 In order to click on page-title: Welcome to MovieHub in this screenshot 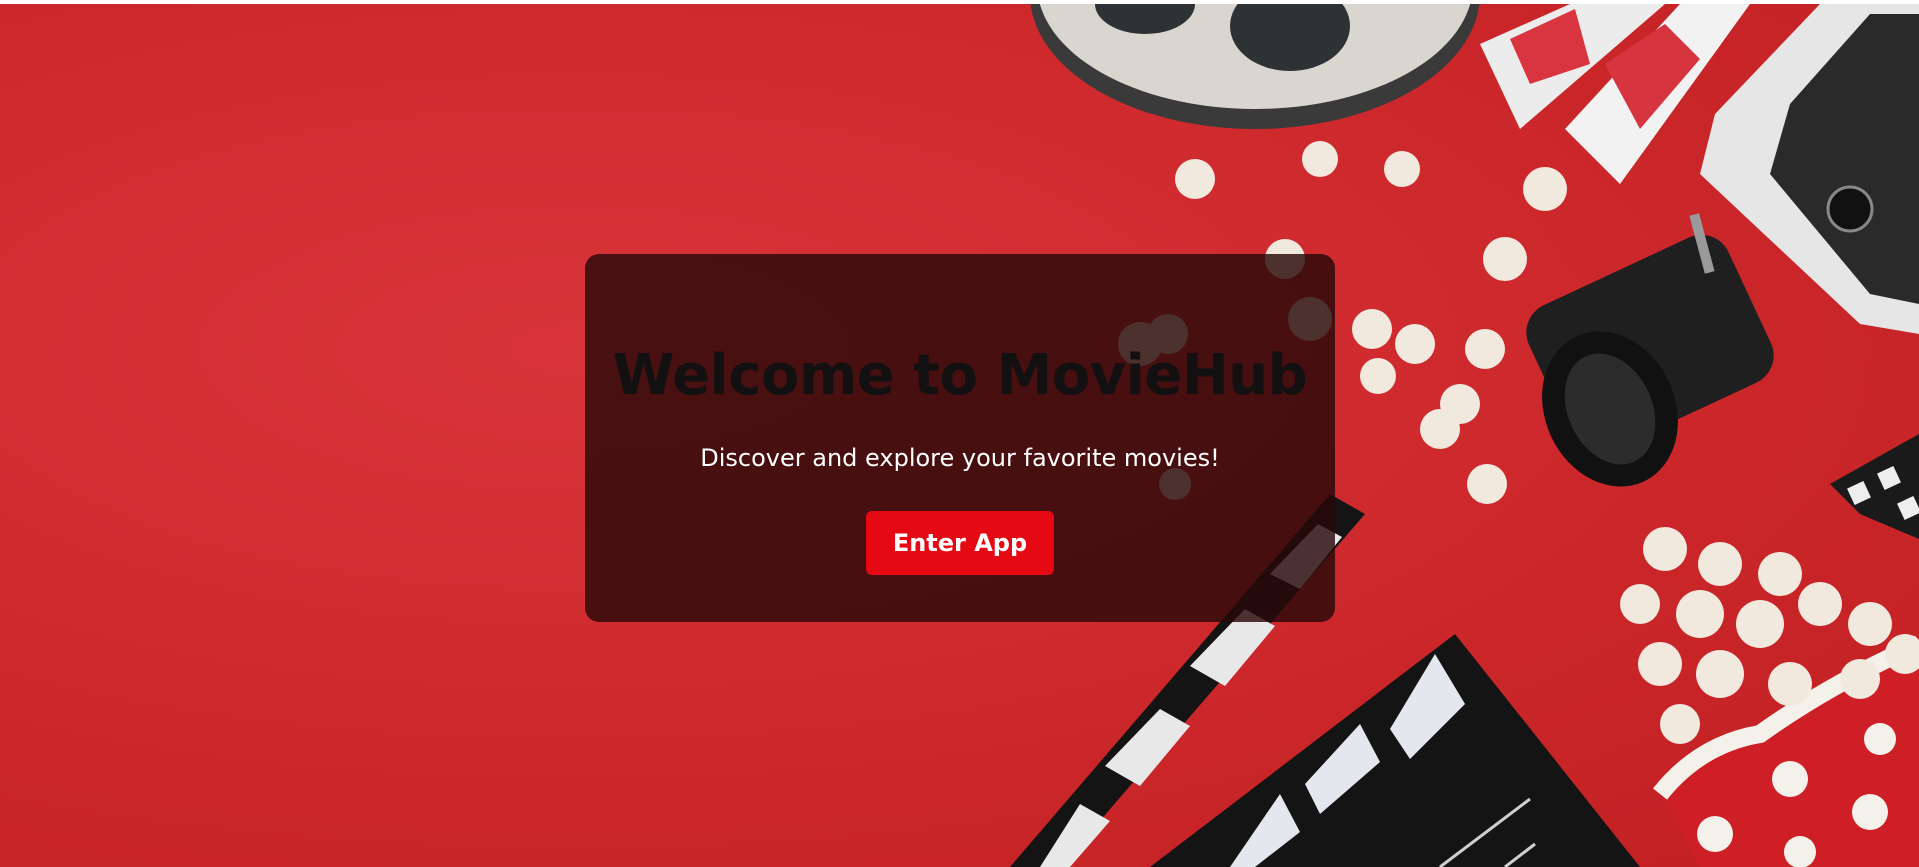, I will do `click(960, 375)`.